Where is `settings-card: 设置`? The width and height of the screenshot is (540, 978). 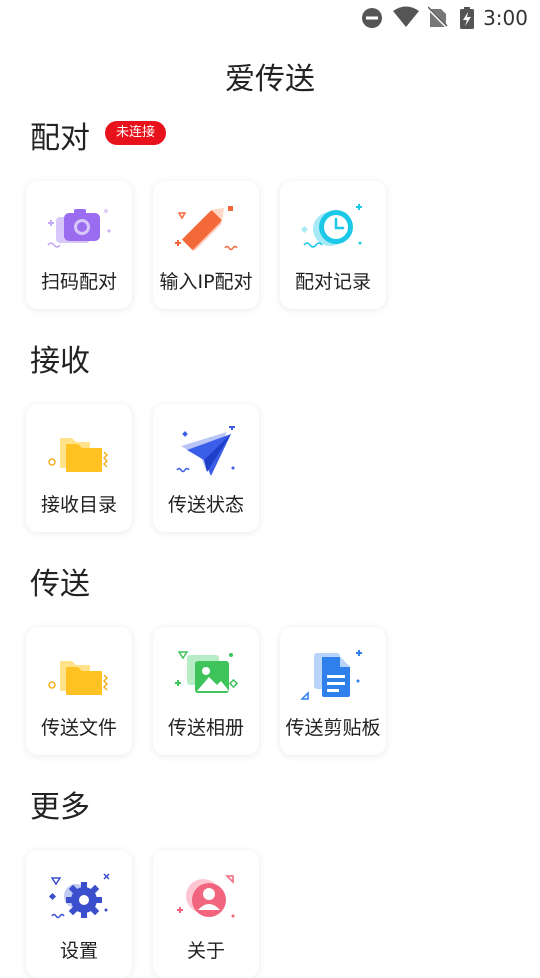
settings-card: 设置 is located at coordinates (79, 914).